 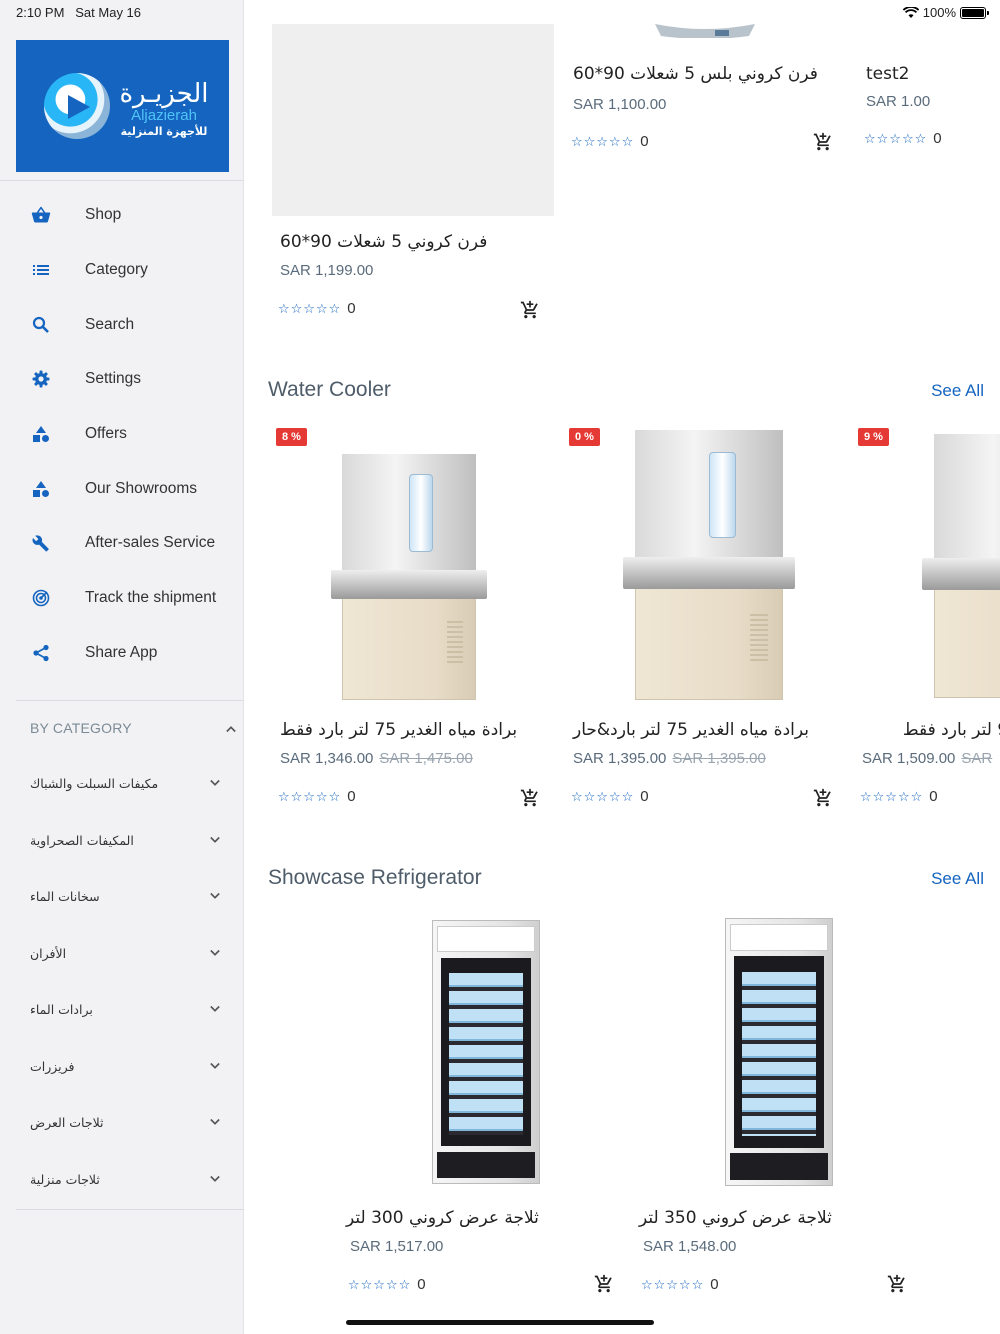 What do you see at coordinates (957, 391) in the screenshot?
I see `see-all-water-cooler-link: See All` at bounding box center [957, 391].